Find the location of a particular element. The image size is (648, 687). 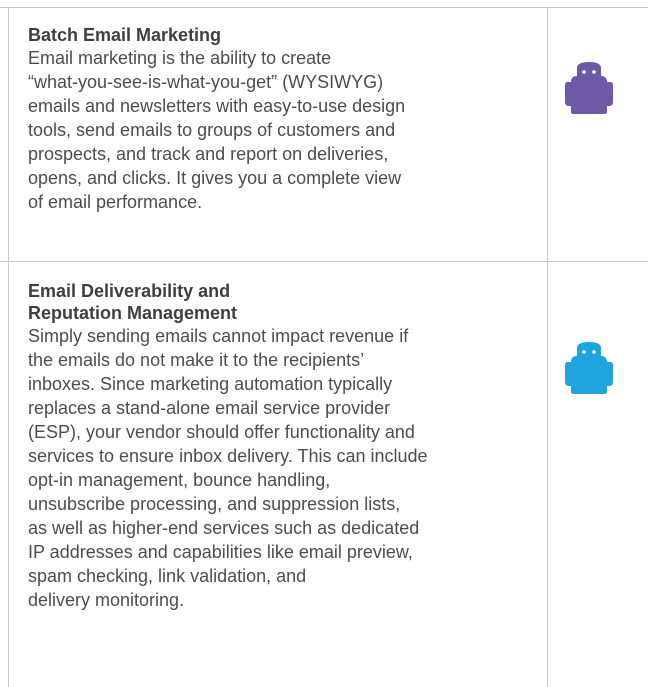

section-heading: Batch Email Marketing is located at coordinates (284, 35).